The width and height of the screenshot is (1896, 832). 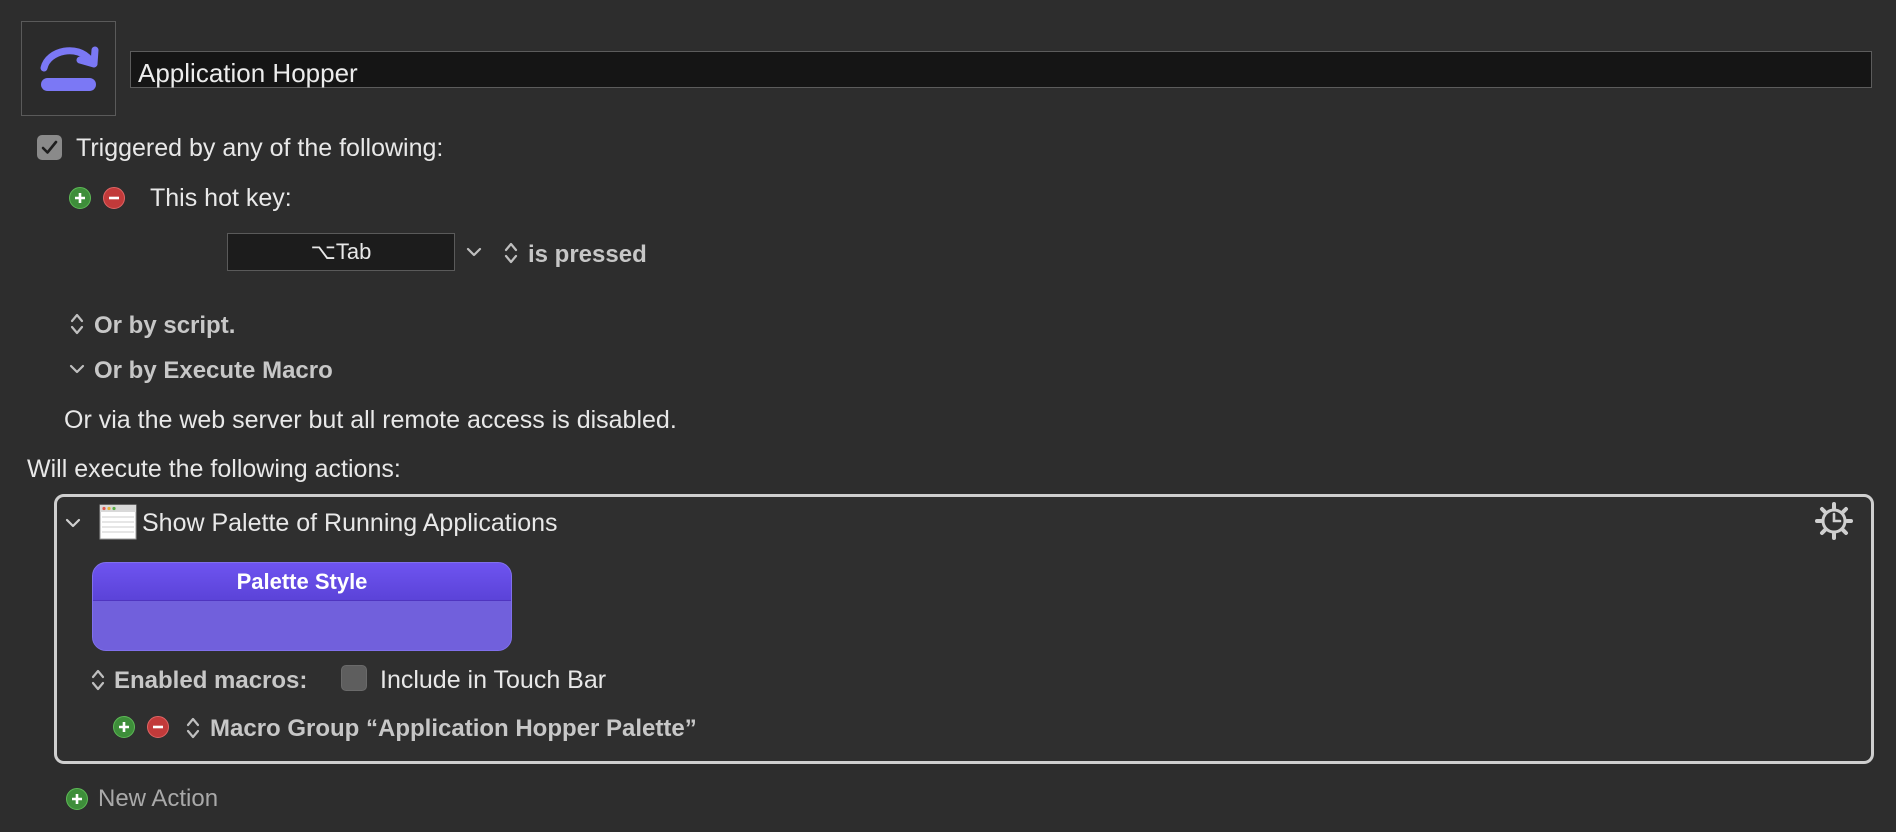 What do you see at coordinates (221, 198) in the screenshot?
I see `hotkey-label: This hot key:` at bounding box center [221, 198].